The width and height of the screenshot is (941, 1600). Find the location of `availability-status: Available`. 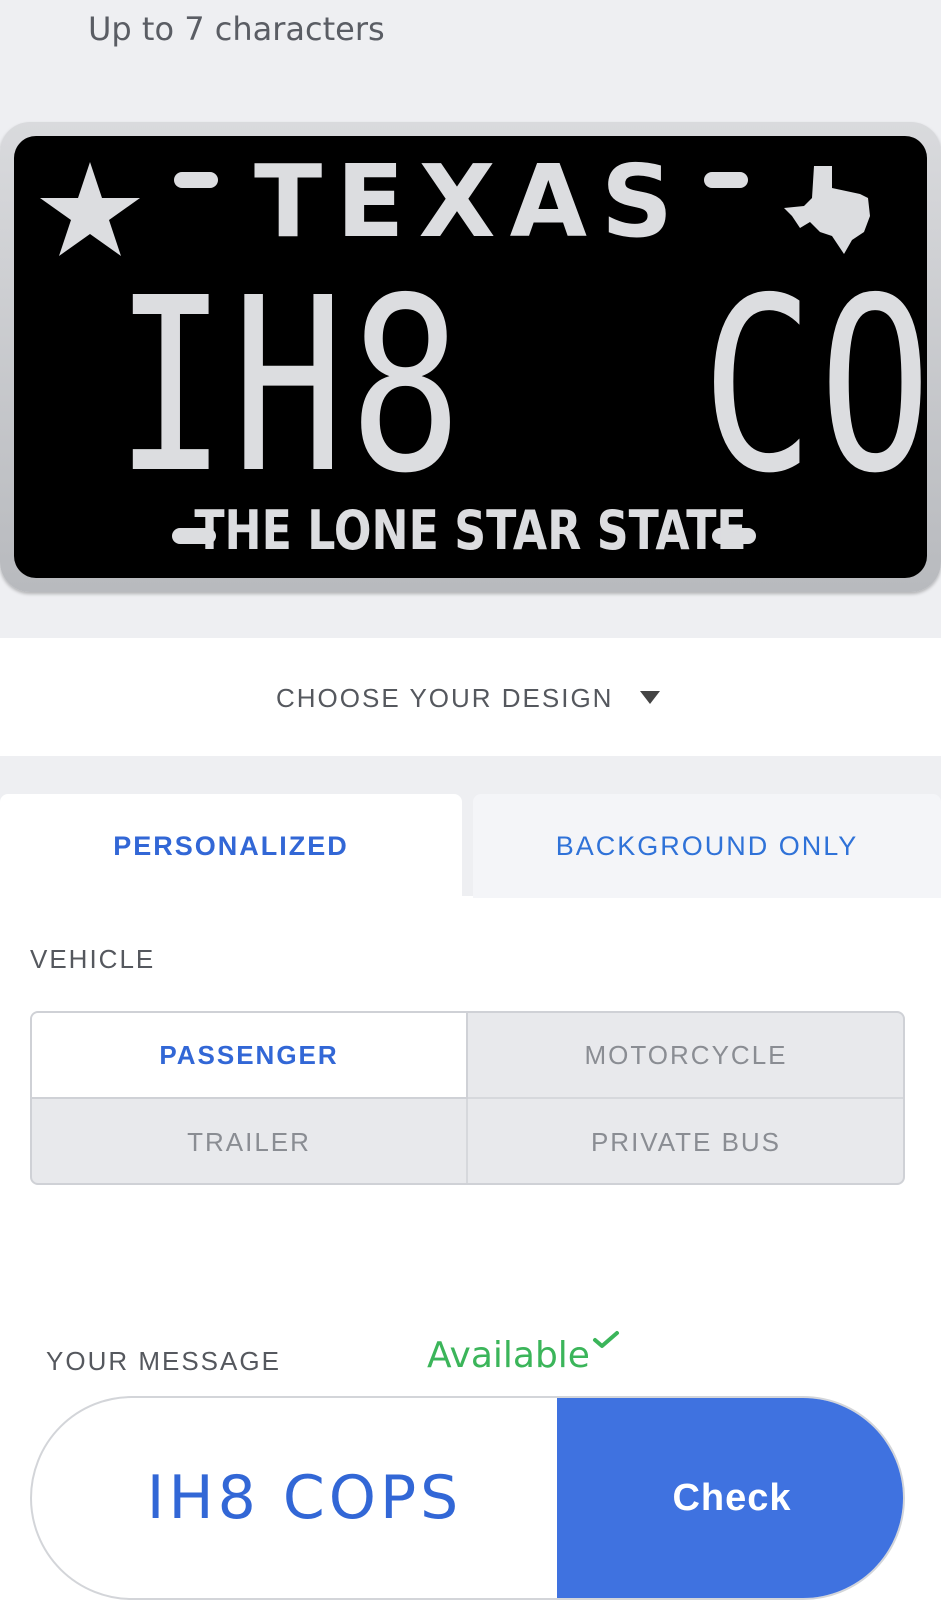

availability-status: Available is located at coordinates (508, 1355).